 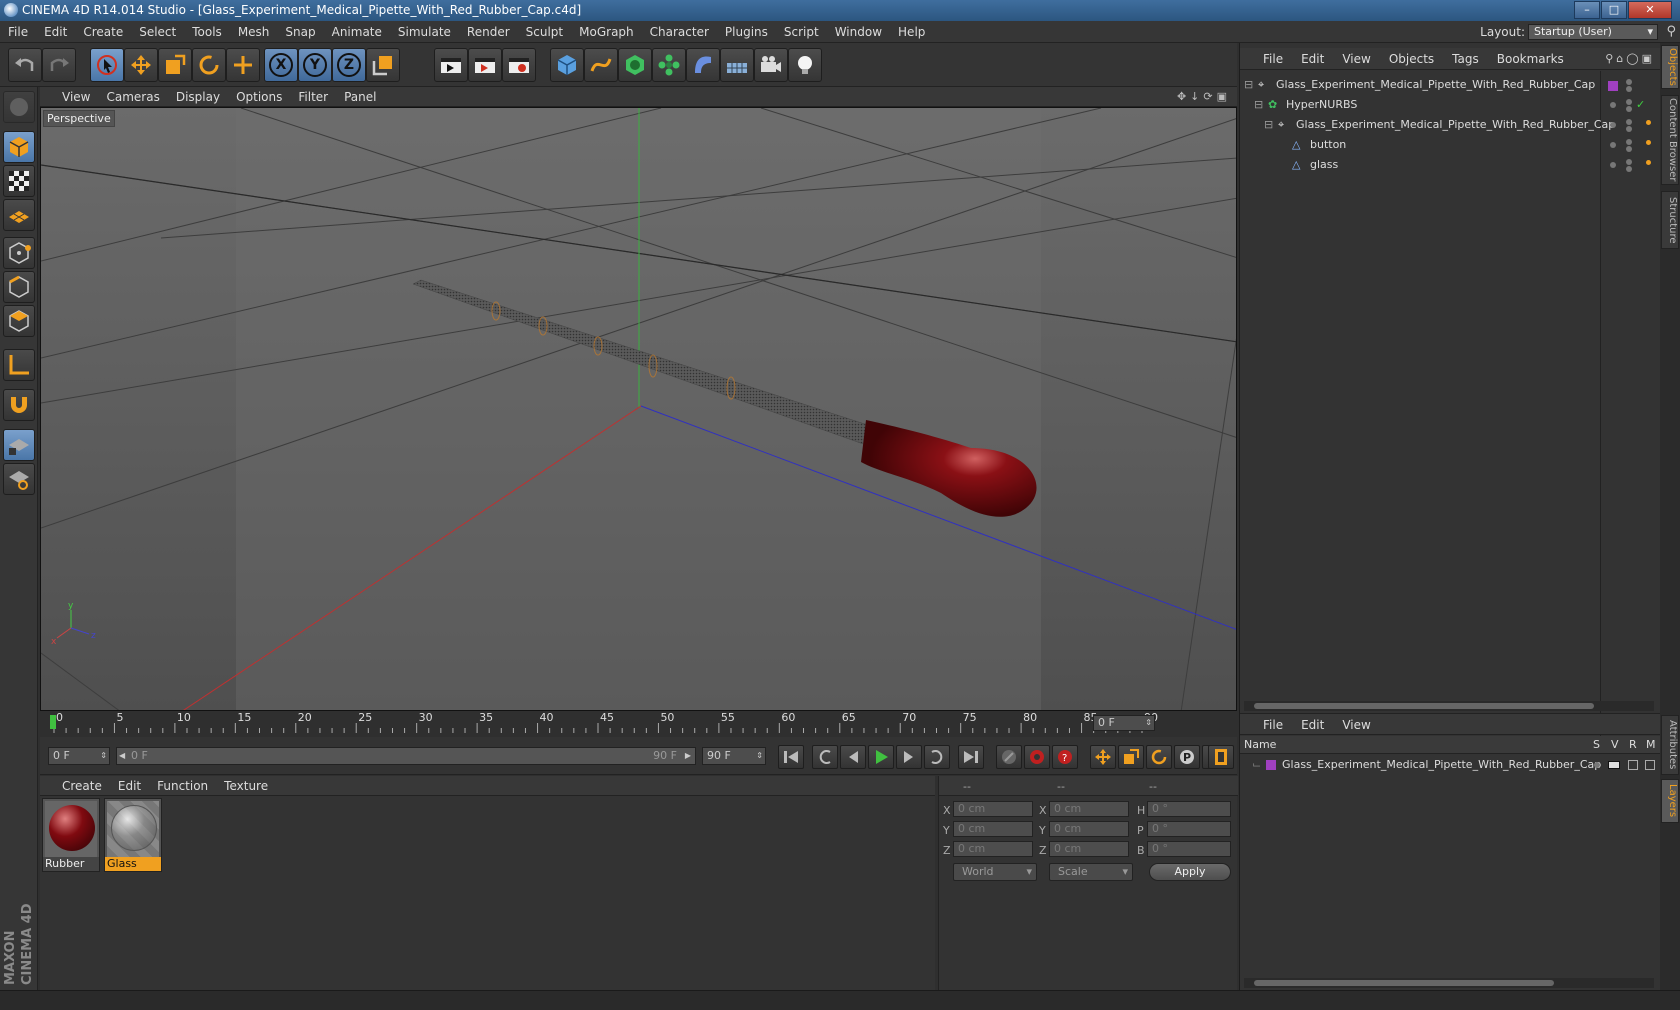 What do you see at coordinates (1650, 10) in the screenshot?
I see `close-button: ✕` at bounding box center [1650, 10].